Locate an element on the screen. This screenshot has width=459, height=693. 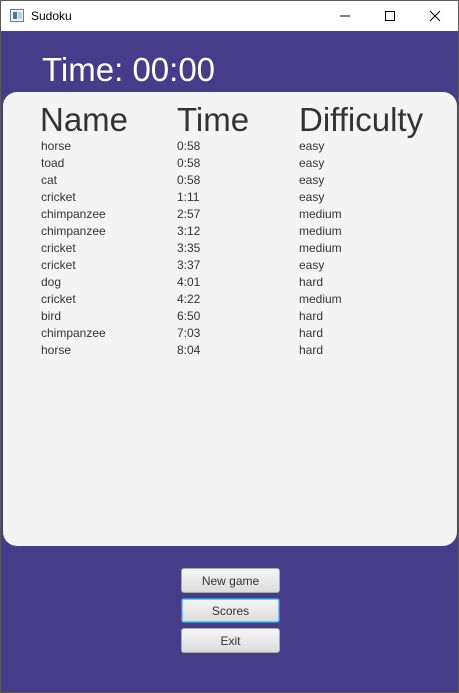
score-row: chimpanzee 3:12 medium is located at coordinates (230, 231).